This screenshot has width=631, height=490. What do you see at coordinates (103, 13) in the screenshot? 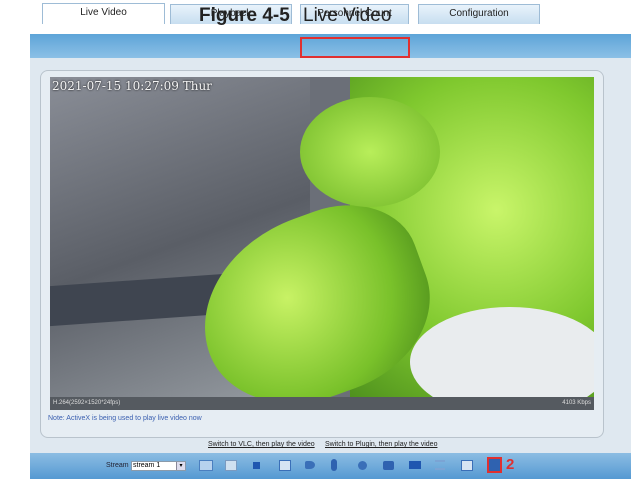
I see `tab-live-video: Live Video` at bounding box center [103, 13].